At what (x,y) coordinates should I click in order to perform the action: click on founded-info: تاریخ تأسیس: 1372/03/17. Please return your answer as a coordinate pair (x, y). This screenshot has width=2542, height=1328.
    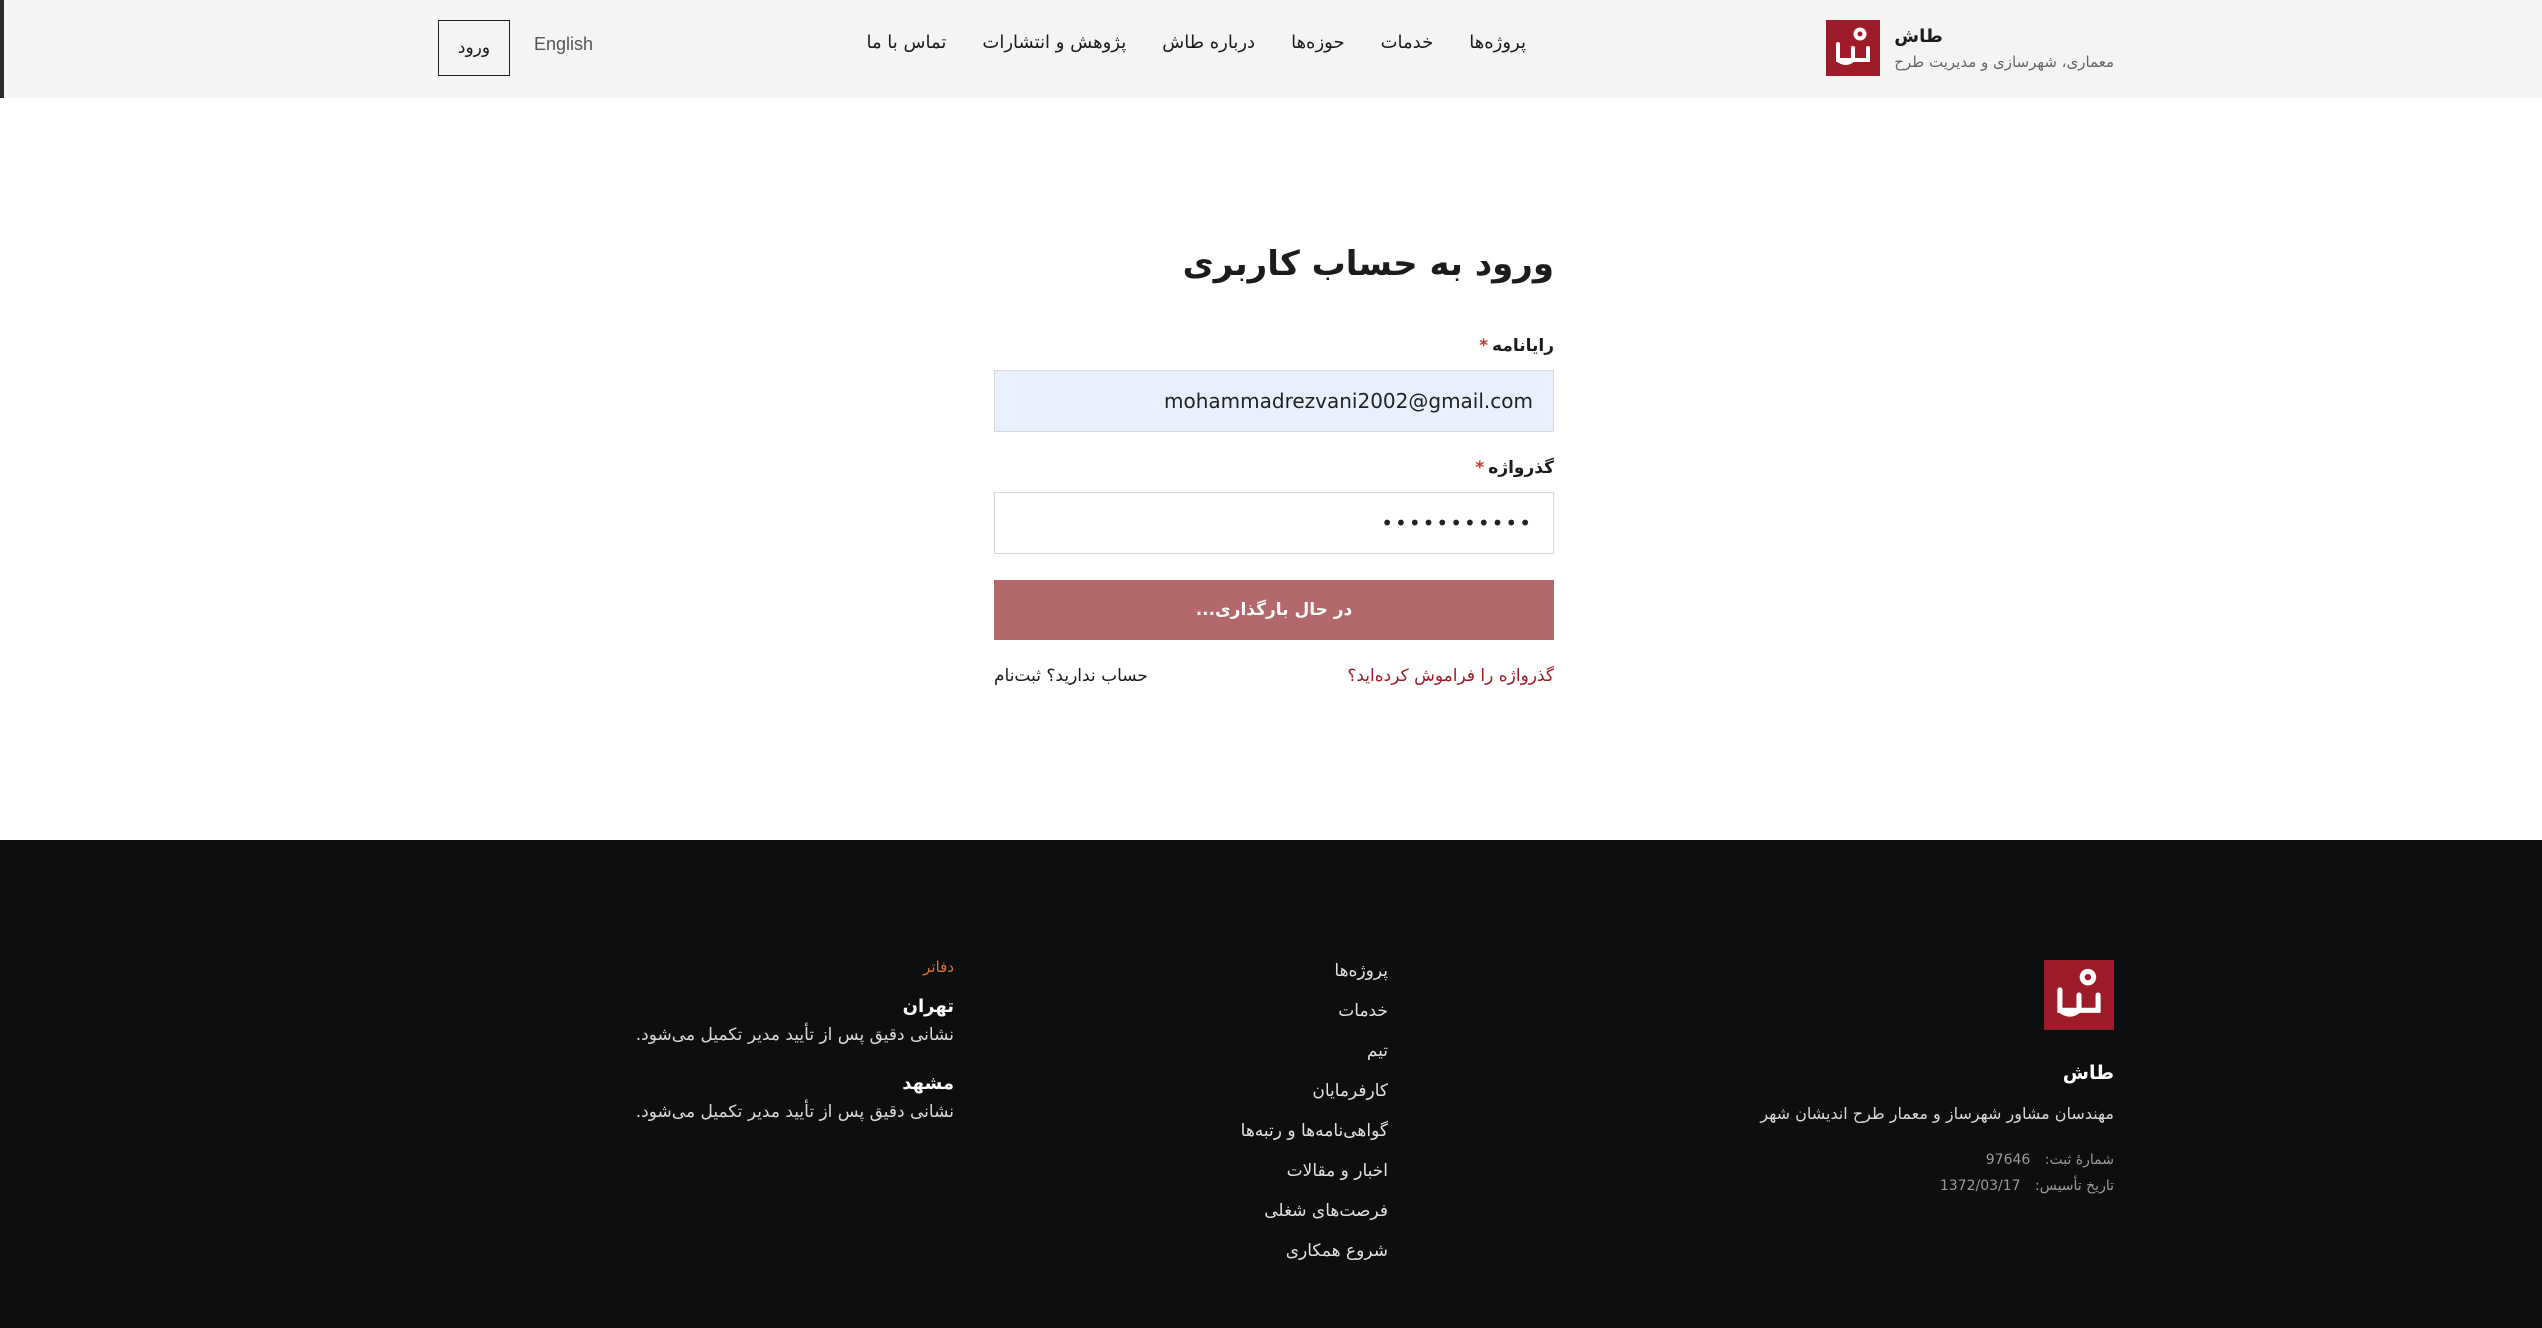
    Looking at the image, I should click on (2027, 1186).